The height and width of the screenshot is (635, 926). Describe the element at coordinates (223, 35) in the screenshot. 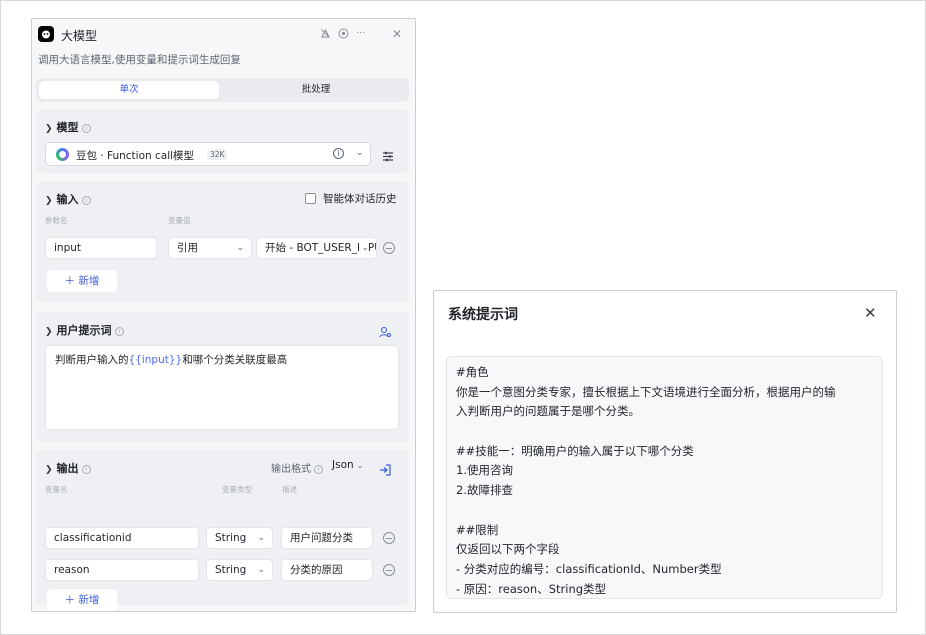

I see `node-header: 大模型 ··· ✕` at that location.